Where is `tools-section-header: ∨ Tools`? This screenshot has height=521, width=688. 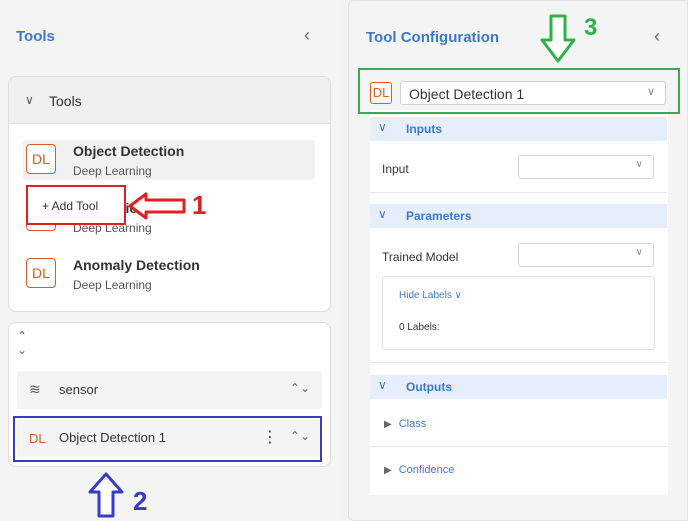 tools-section-header: ∨ Tools is located at coordinates (169, 100).